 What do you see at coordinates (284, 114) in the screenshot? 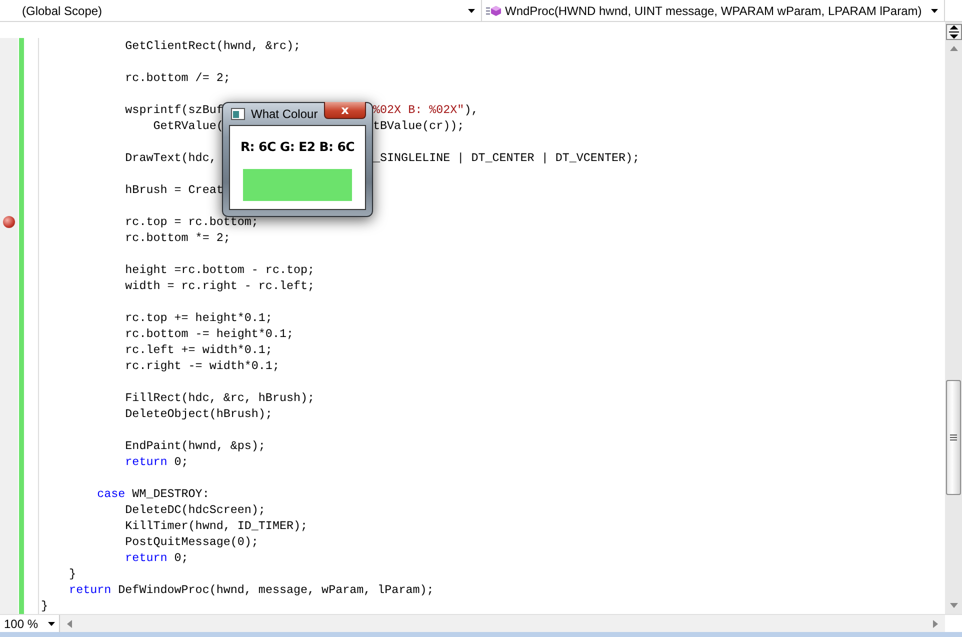
I see `window-title: What Colour` at bounding box center [284, 114].